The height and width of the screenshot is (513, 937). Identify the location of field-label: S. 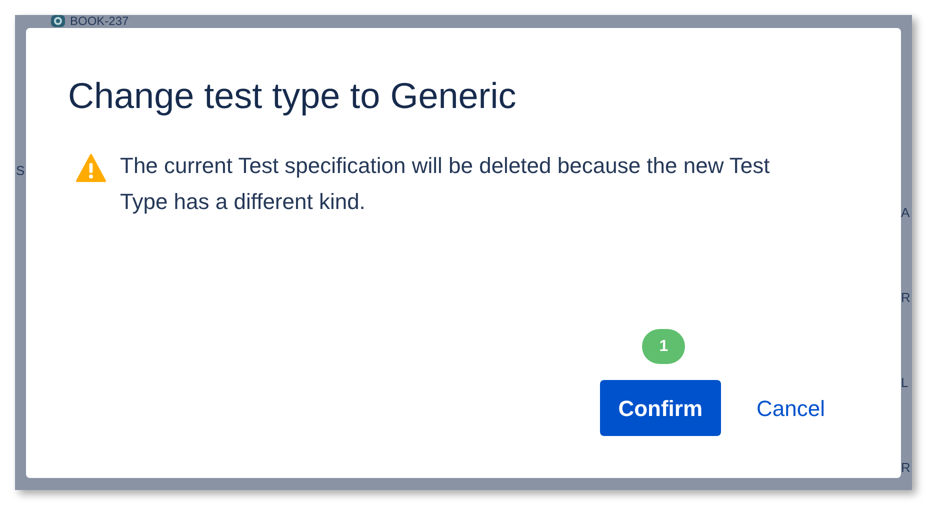
(20, 171).